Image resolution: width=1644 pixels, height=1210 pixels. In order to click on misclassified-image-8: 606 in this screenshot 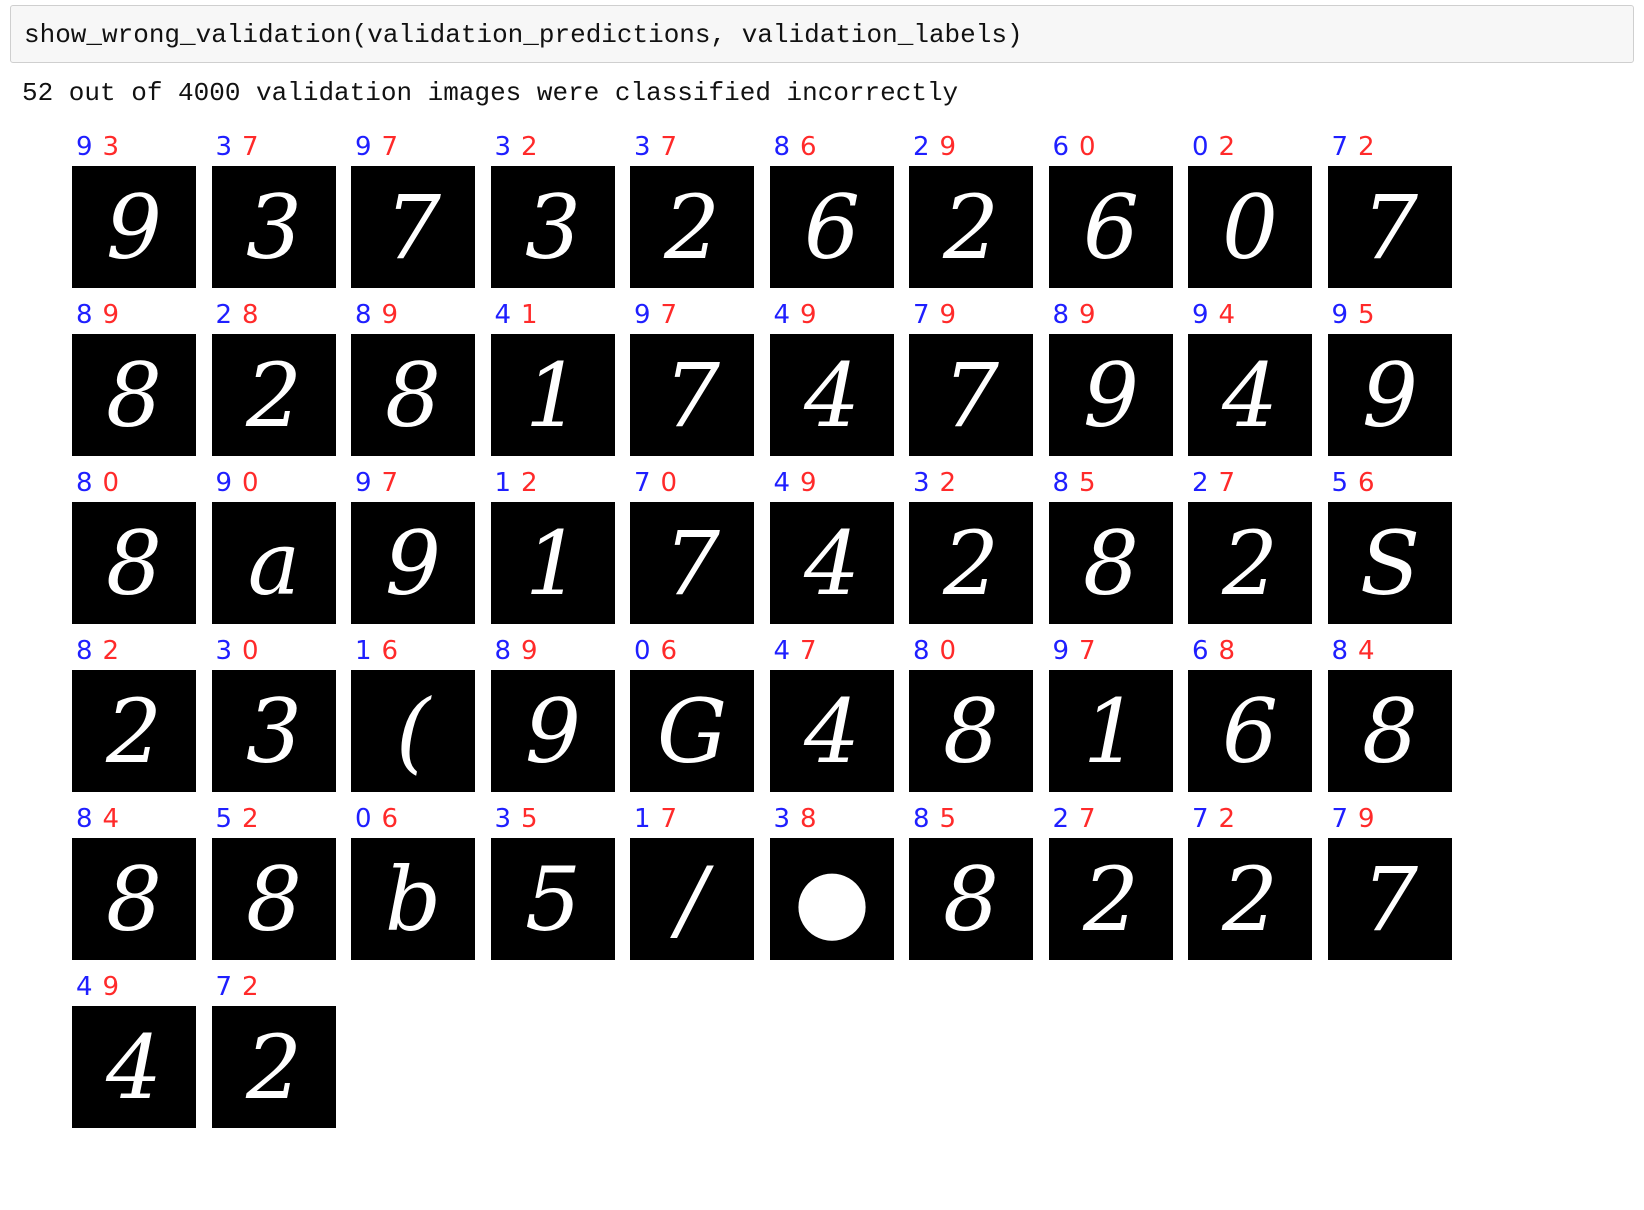, I will do `click(1110, 210)`.